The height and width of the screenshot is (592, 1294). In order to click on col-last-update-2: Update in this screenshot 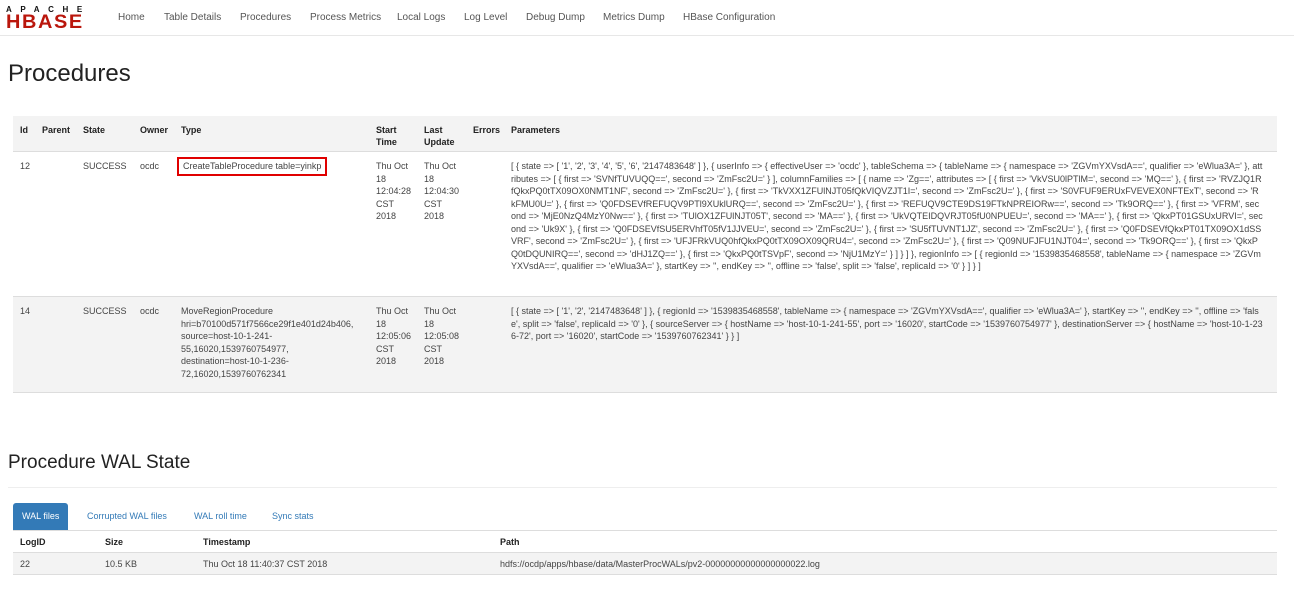, I will do `click(439, 142)`.